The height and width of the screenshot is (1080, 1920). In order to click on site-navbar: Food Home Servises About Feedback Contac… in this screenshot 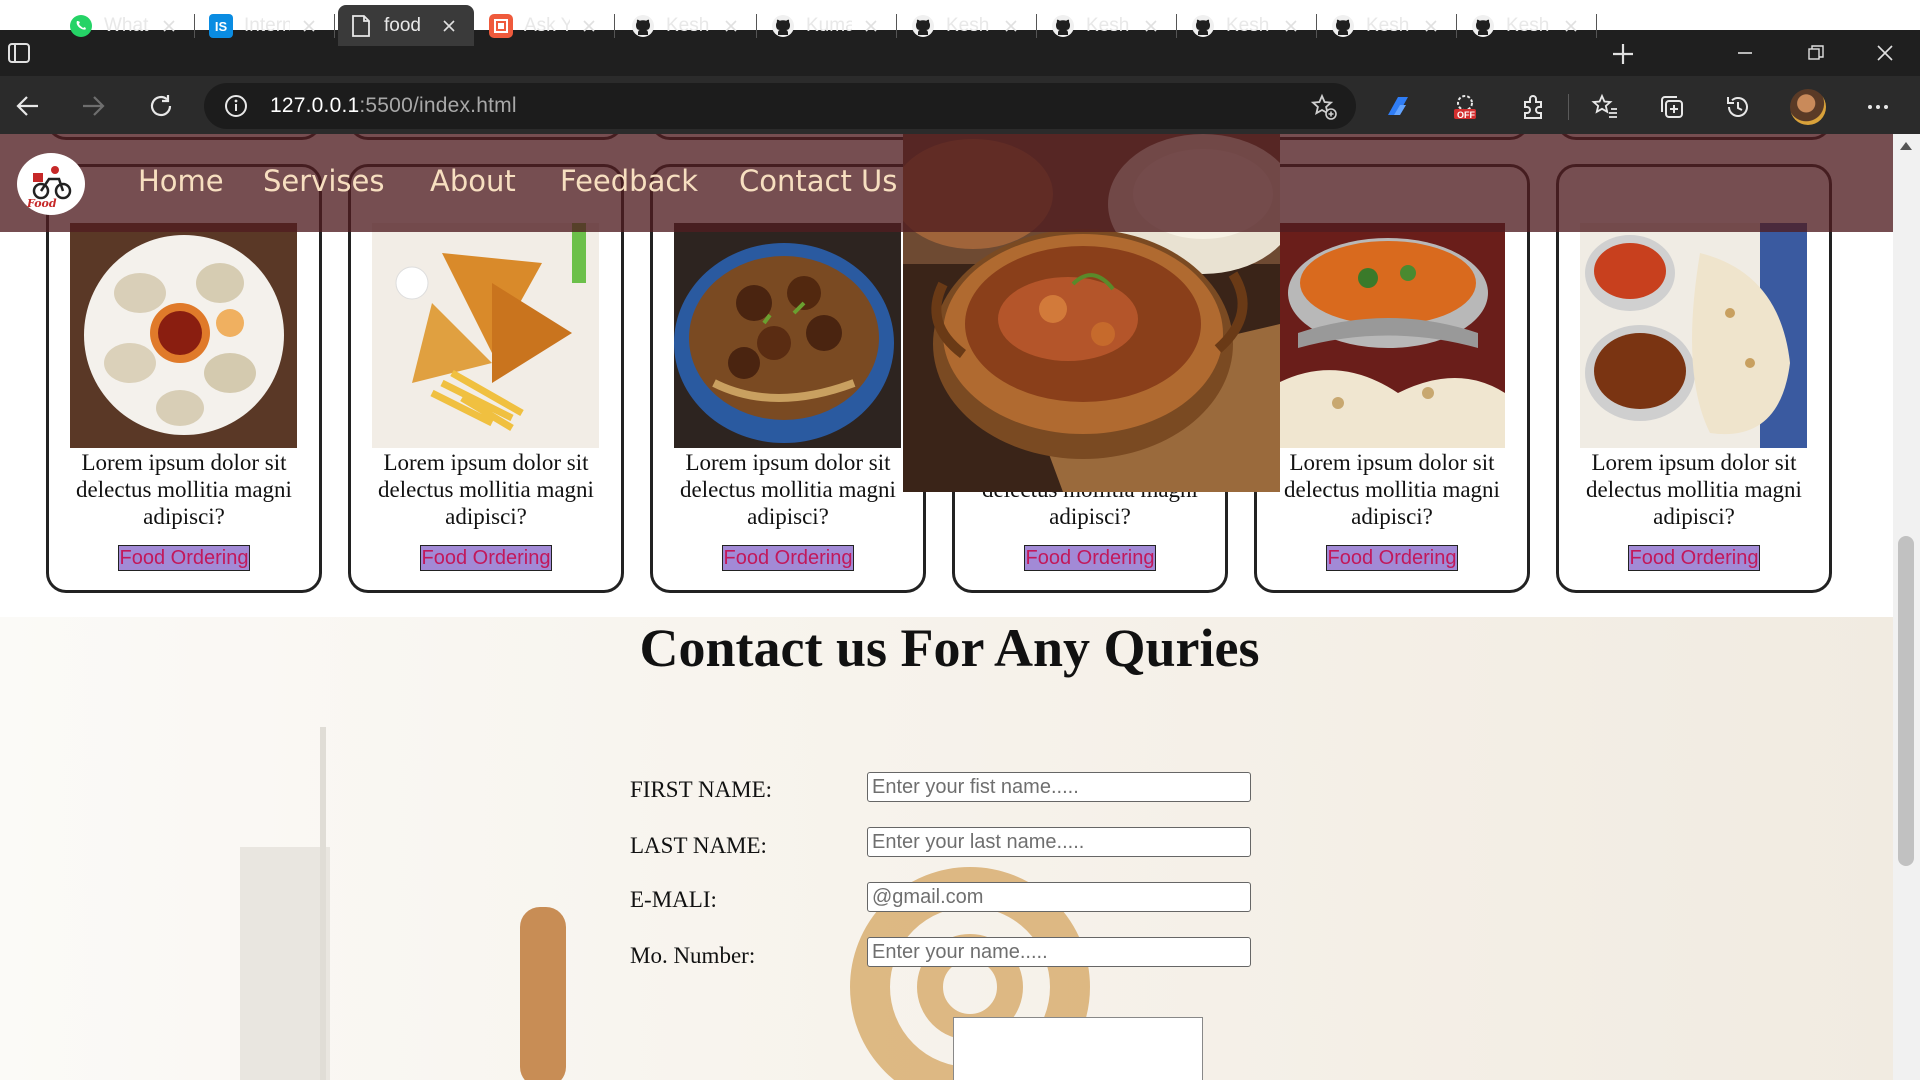, I will do `click(946, 183)`.